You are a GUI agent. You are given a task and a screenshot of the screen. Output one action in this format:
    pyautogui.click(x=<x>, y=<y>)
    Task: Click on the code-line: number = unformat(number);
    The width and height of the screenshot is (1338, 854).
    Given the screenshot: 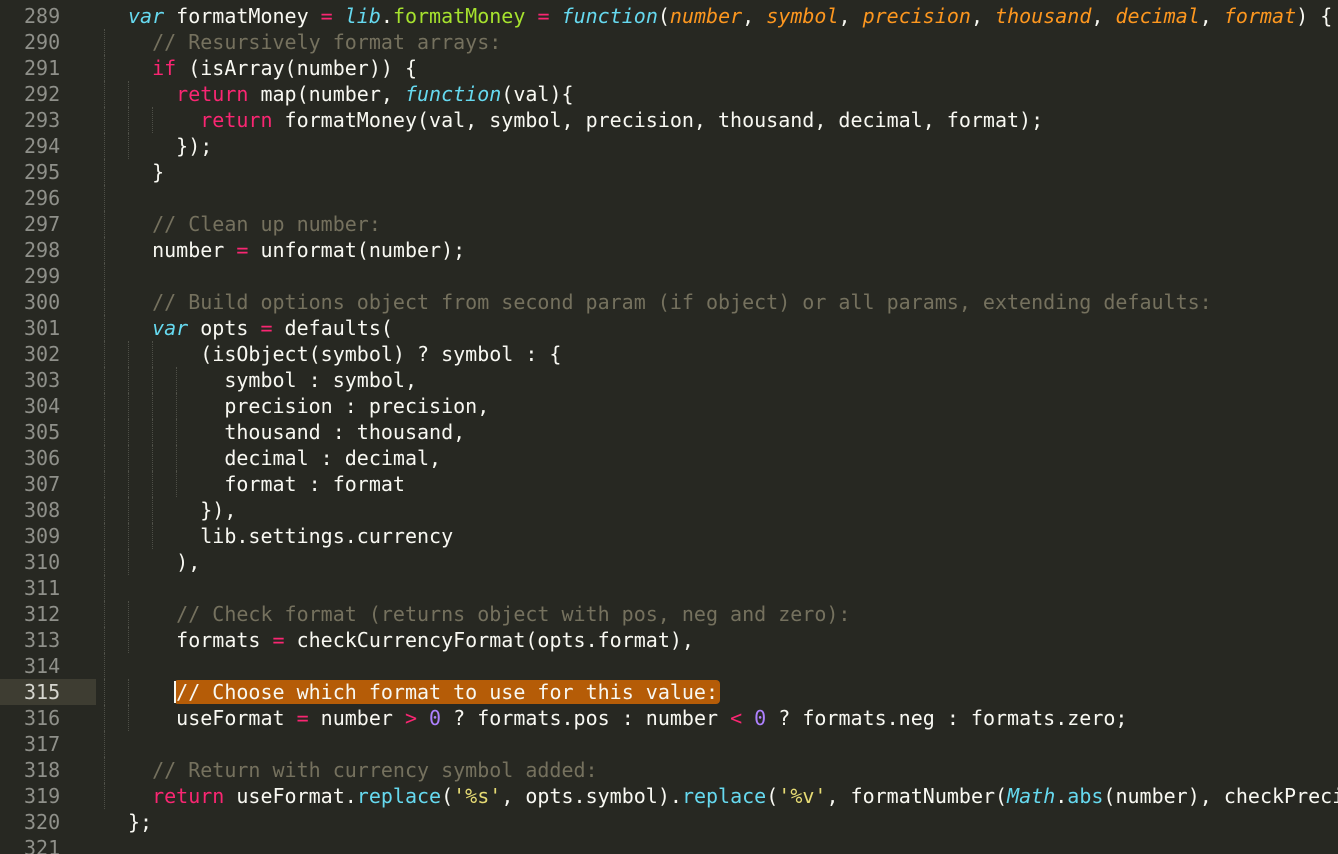 What is the action you would take?
    pyautogui.click(x=296, y=250)
    